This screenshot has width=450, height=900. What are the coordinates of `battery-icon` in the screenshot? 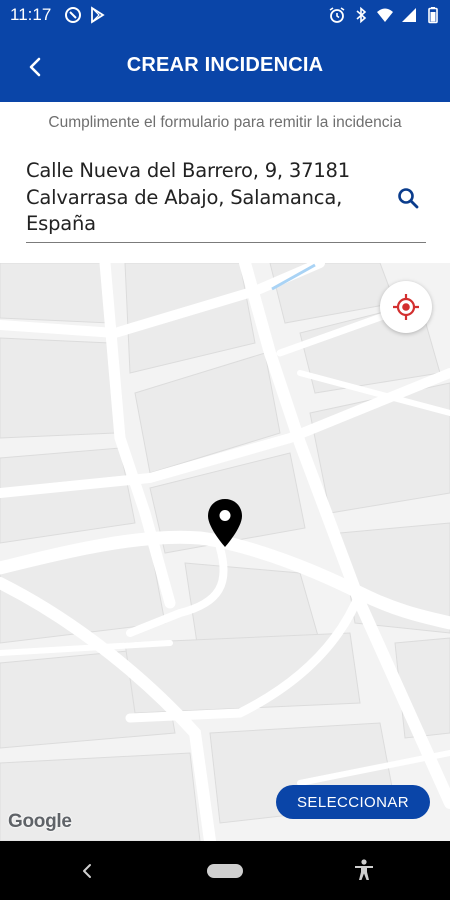 It's located at (433, 15).